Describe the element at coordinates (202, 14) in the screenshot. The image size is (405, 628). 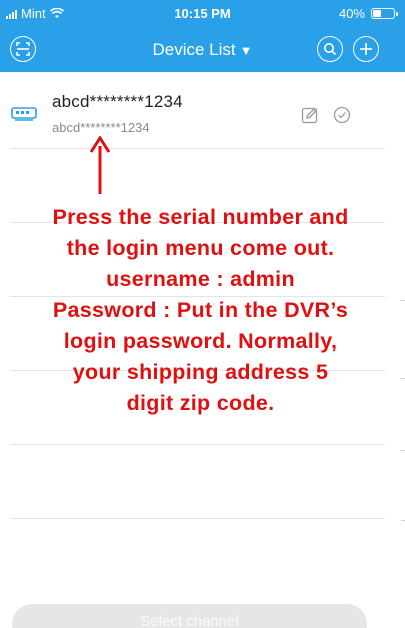
I see `status-bar: Mint 10:15 PM 40%` at that location.